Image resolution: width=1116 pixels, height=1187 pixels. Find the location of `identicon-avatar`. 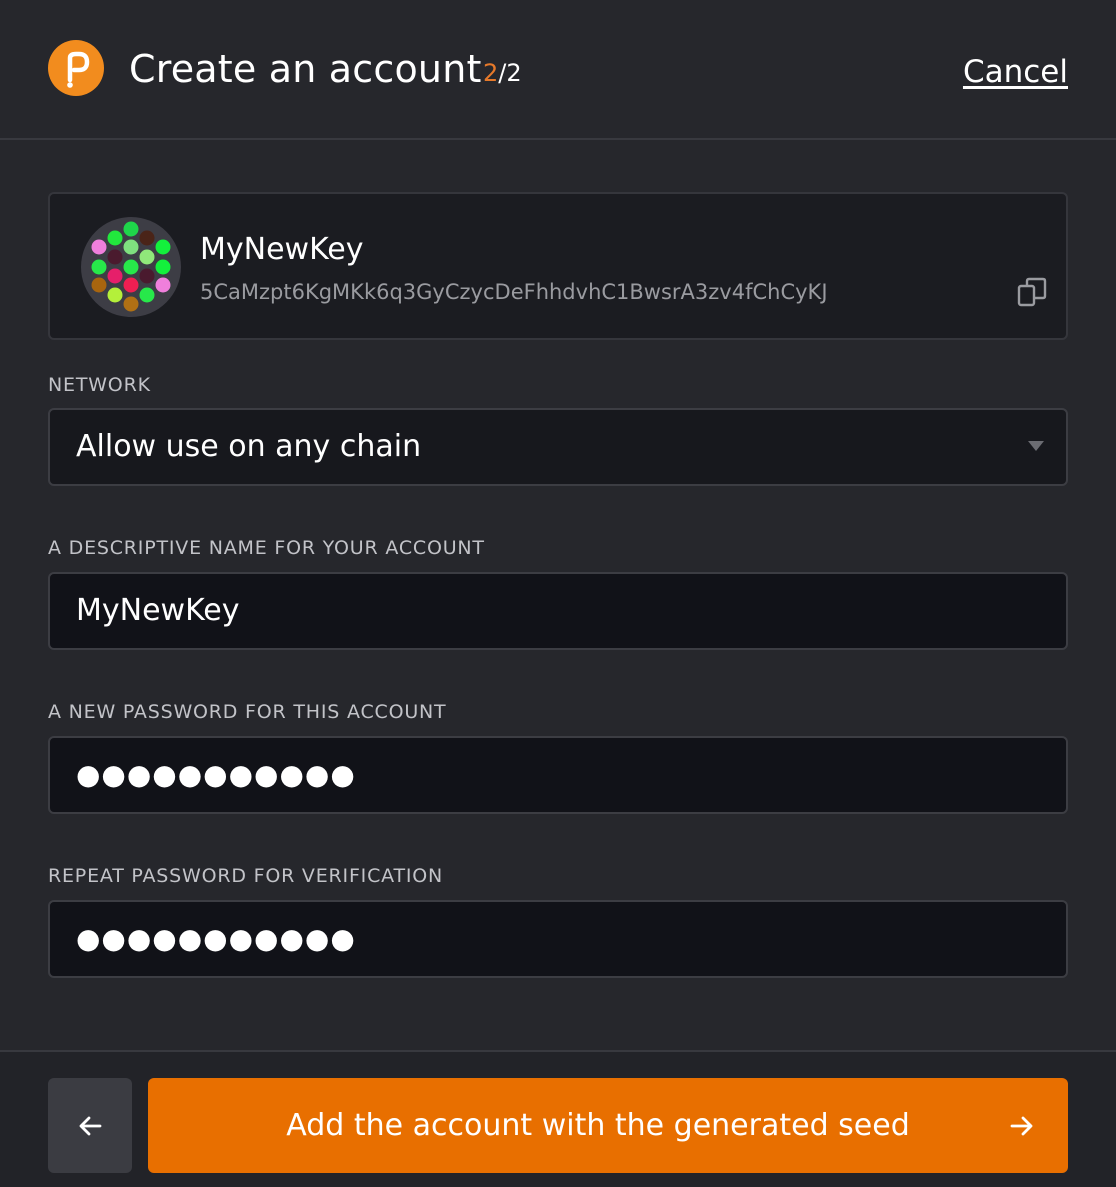

identicon-avatar is located at coordinates (131, 267).